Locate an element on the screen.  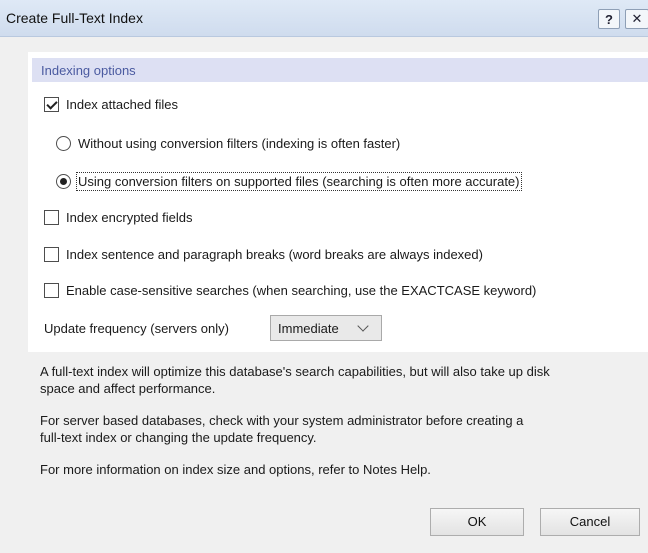
encrypted-fields-checkbox is located at coordinates (51, 217).